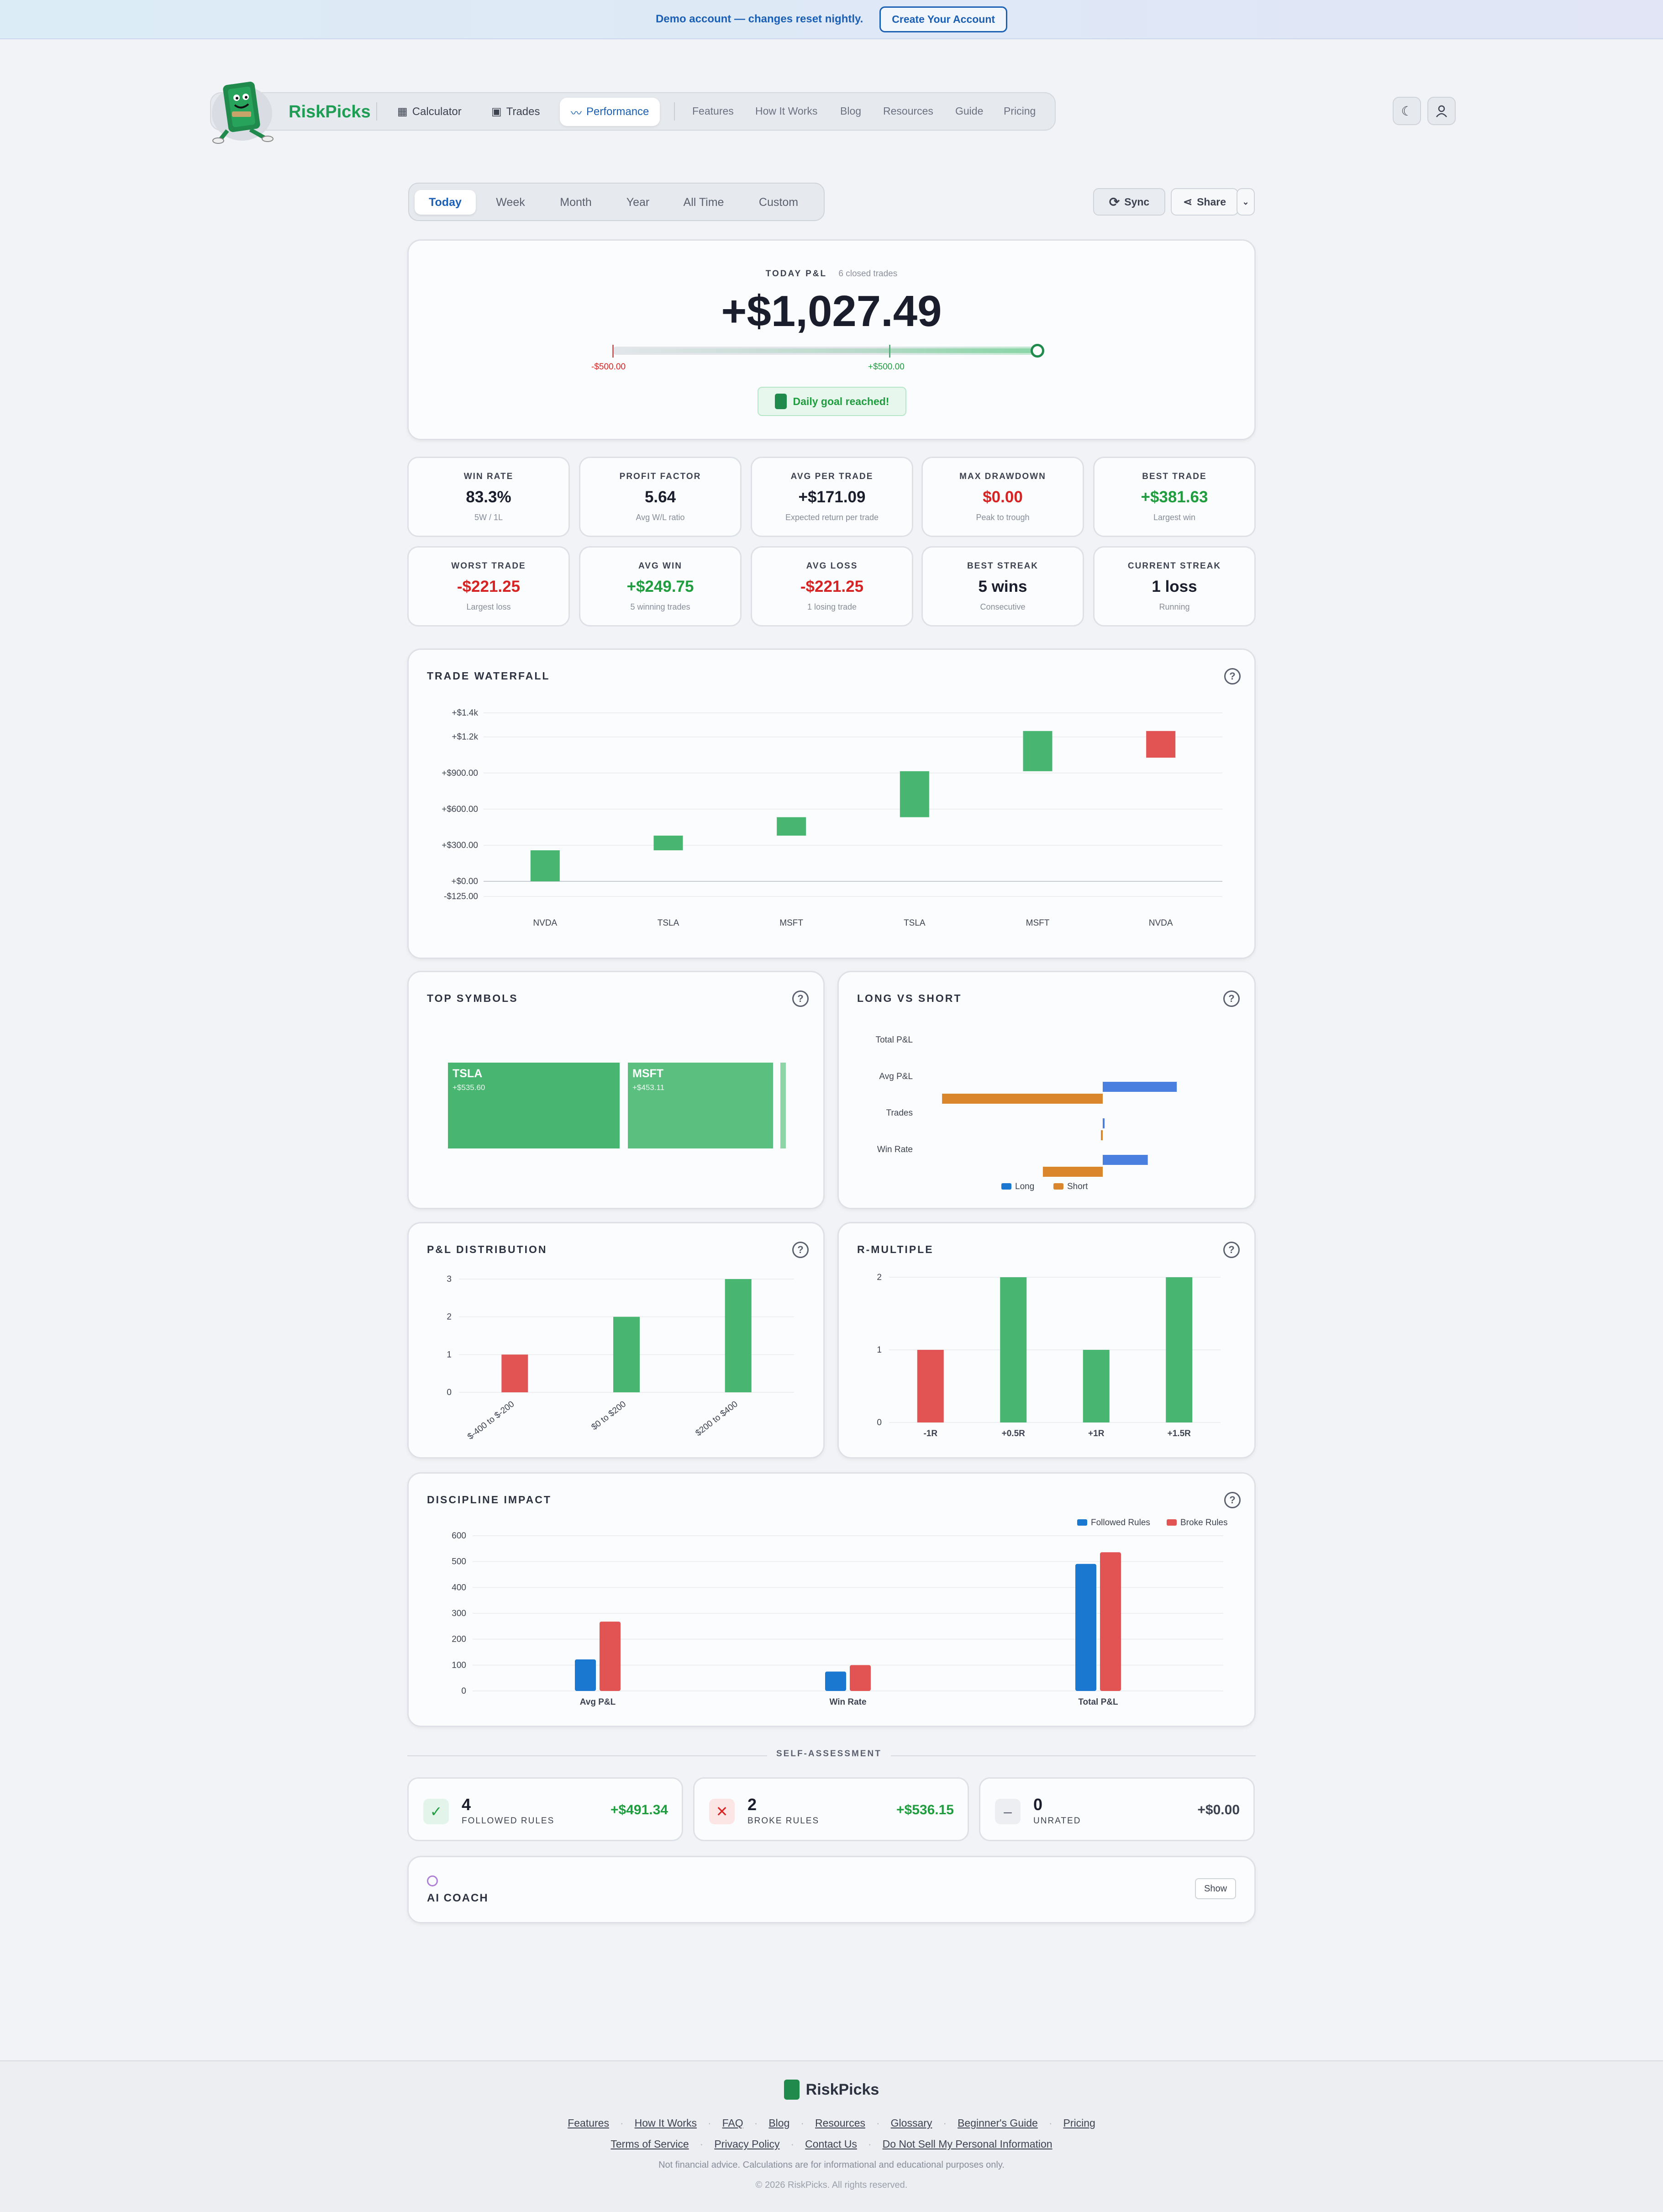 This screenshot has width=1663, height=2212. What do you see at coordinates (660, 497) in the screenshot?
I see `stat-card-profit-factor: PROFIT FACTOR 5.64 Avg W/L ratio` at bounding box center [660, 497].